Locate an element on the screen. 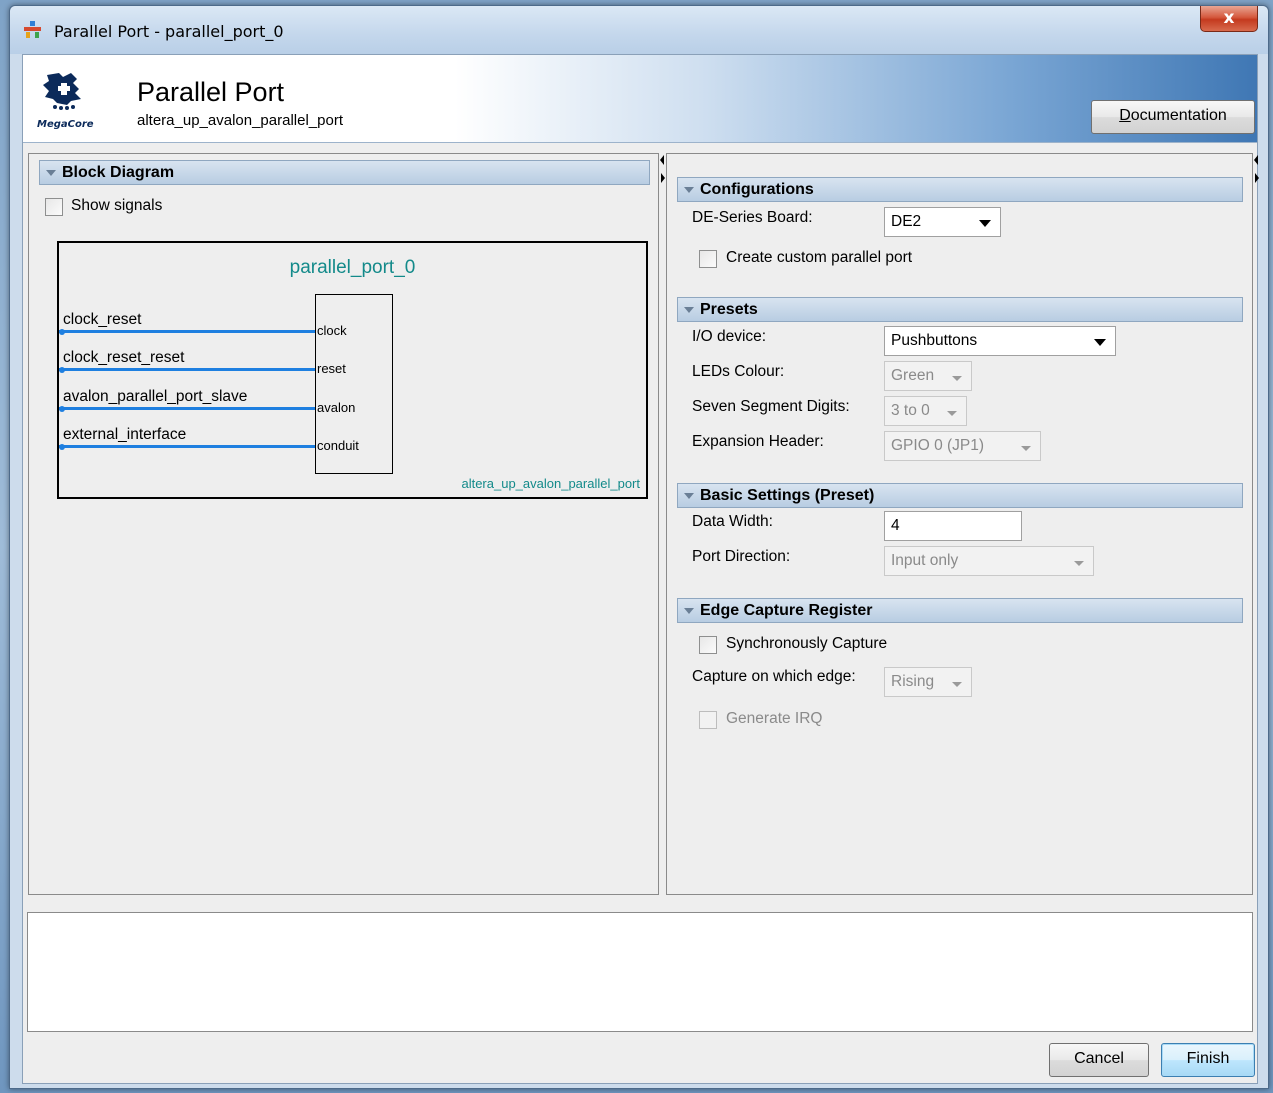 The image size is (1273, 1093). edge-capture-section-header: Edge Capture Register is located at coordinates (960, 610).